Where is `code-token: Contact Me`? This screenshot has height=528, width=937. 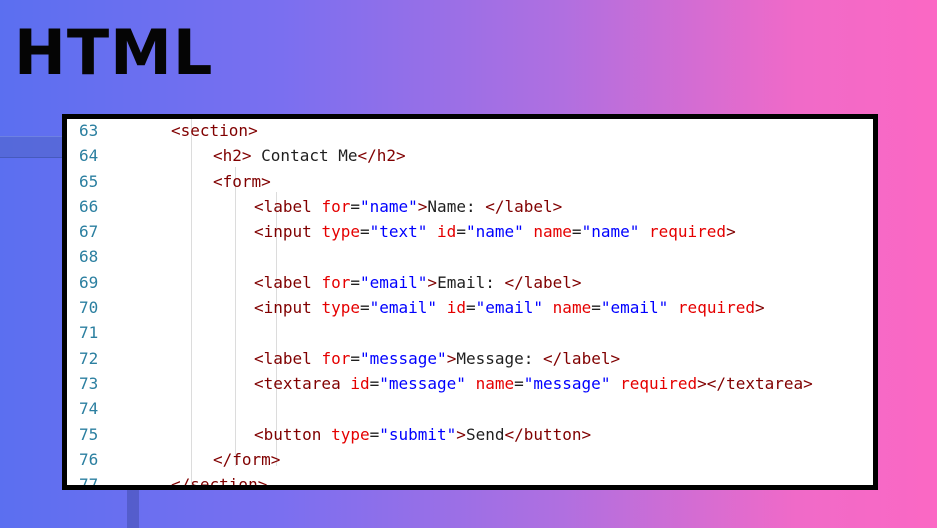
code-token: Contact Me is located at coordinates (304, 156).